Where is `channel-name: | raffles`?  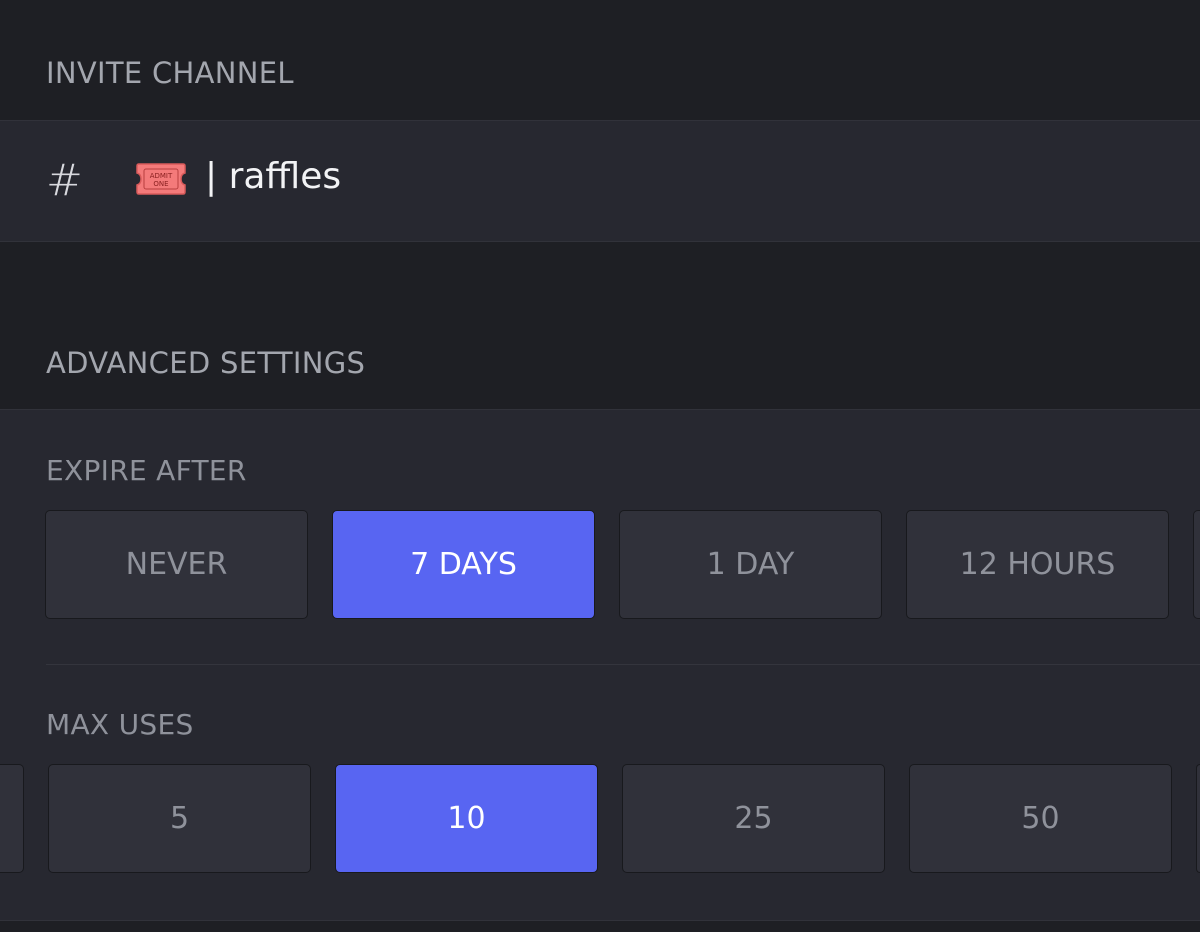 channel-name: | raffles is located at coordinates (273, 176).